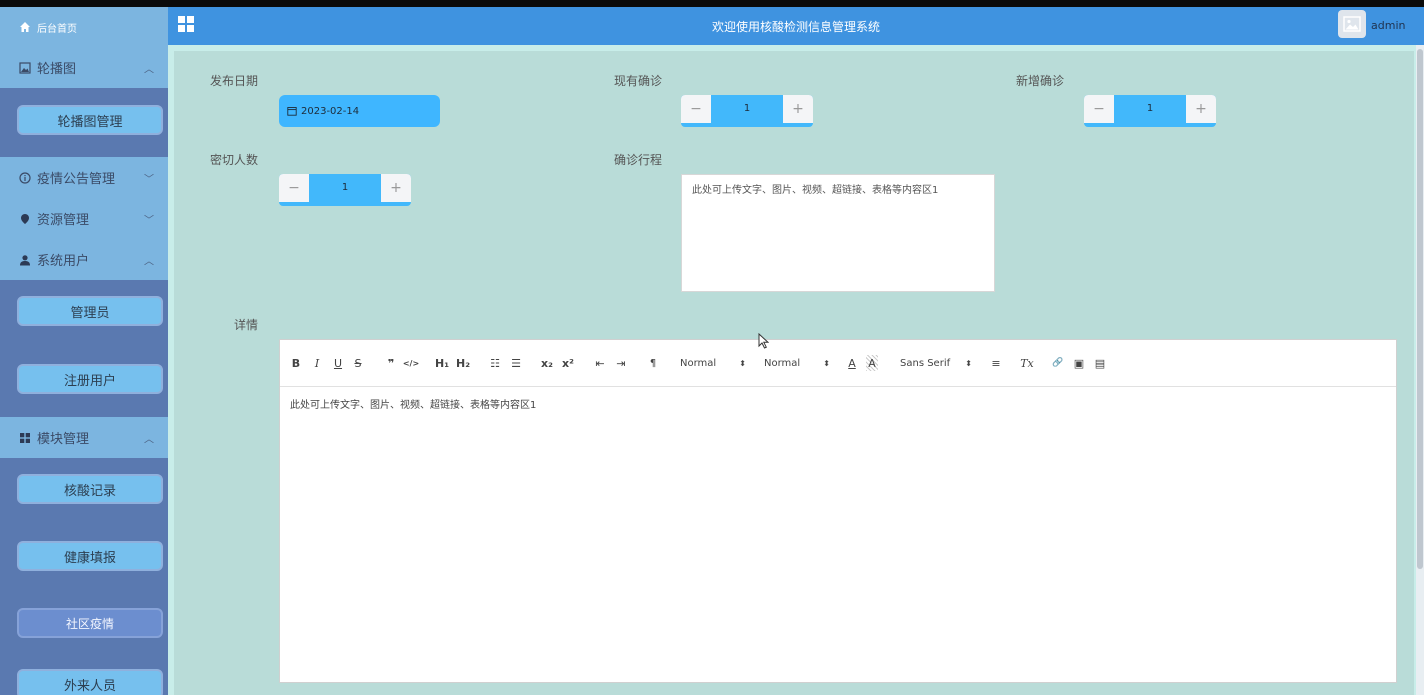 The height and width of the screenshot is (695, 1424). What do you see at coordinates (1420, 309) in the screenshot?
I see `scrollbar-thumb` at bounding box center [1420, 309].